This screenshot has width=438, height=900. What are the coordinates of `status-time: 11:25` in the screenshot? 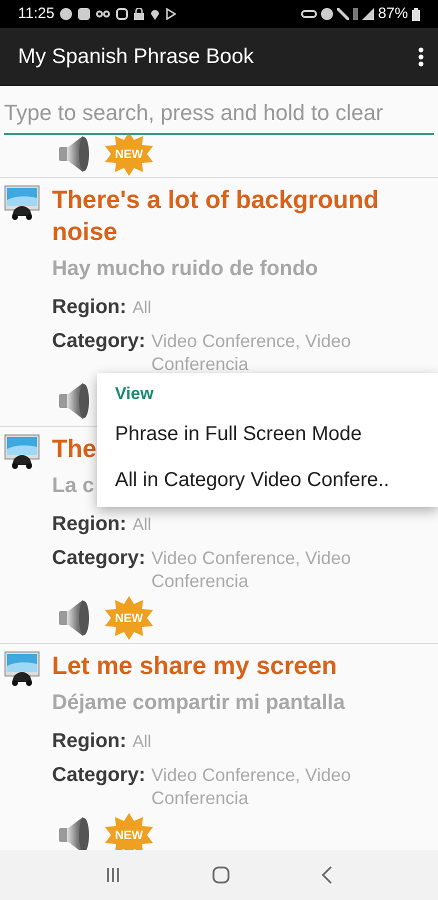 It's located at (36, 14).